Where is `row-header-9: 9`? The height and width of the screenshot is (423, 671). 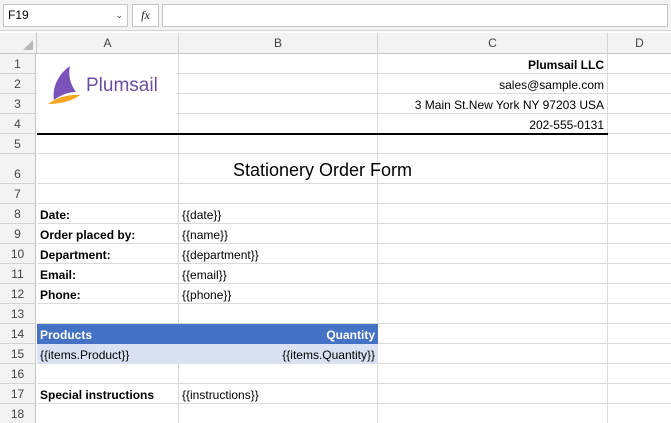
row-header-9: 9 is located at coordinates (18, 234).